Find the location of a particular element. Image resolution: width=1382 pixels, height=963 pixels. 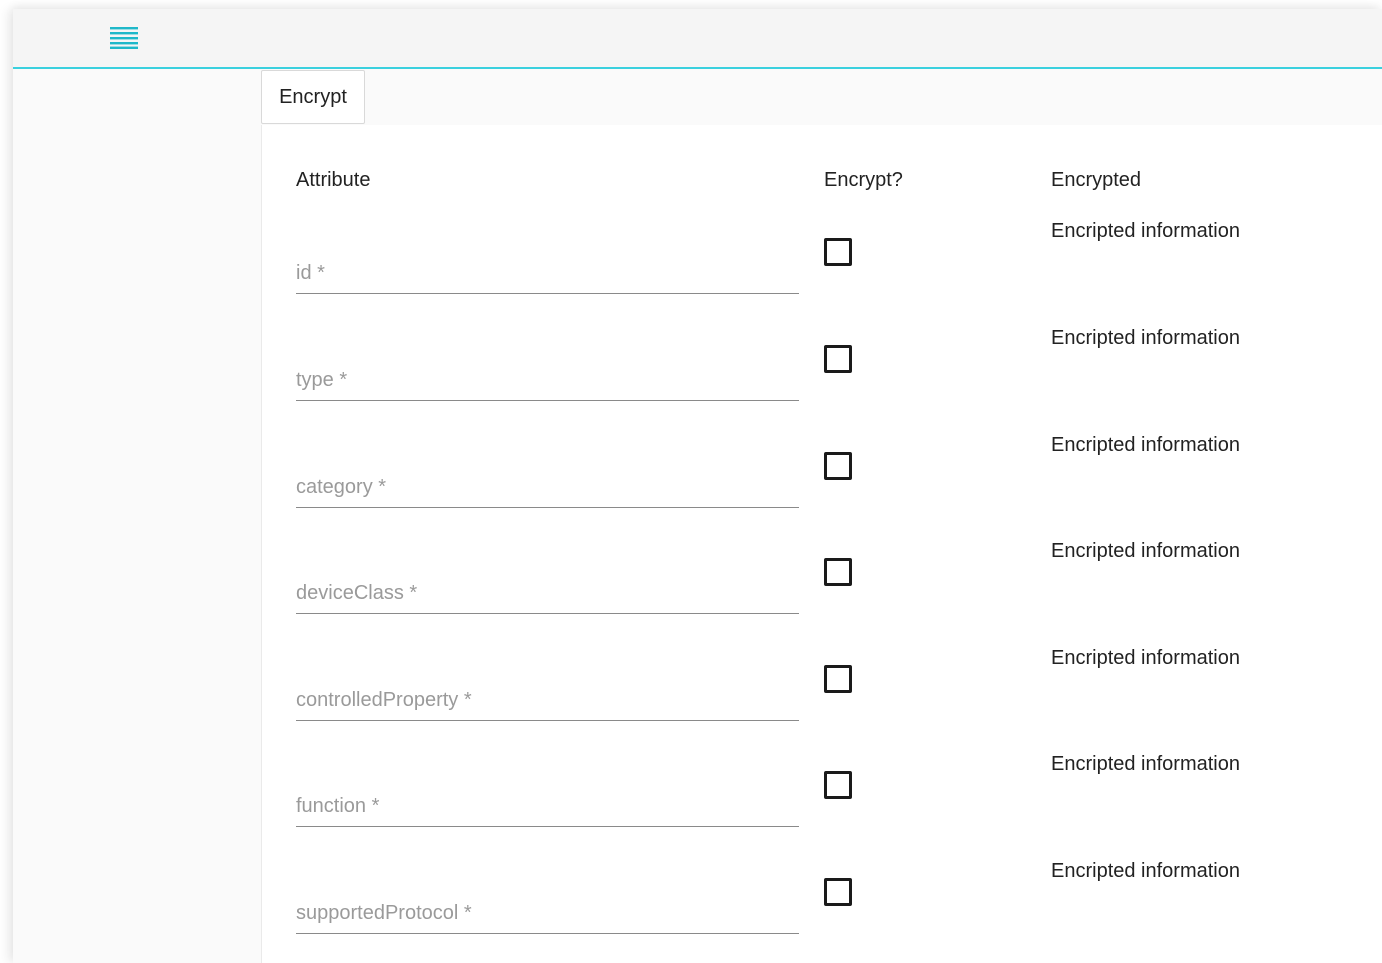

attribute-input-controlledproperty is located at coordinates (547, 700).